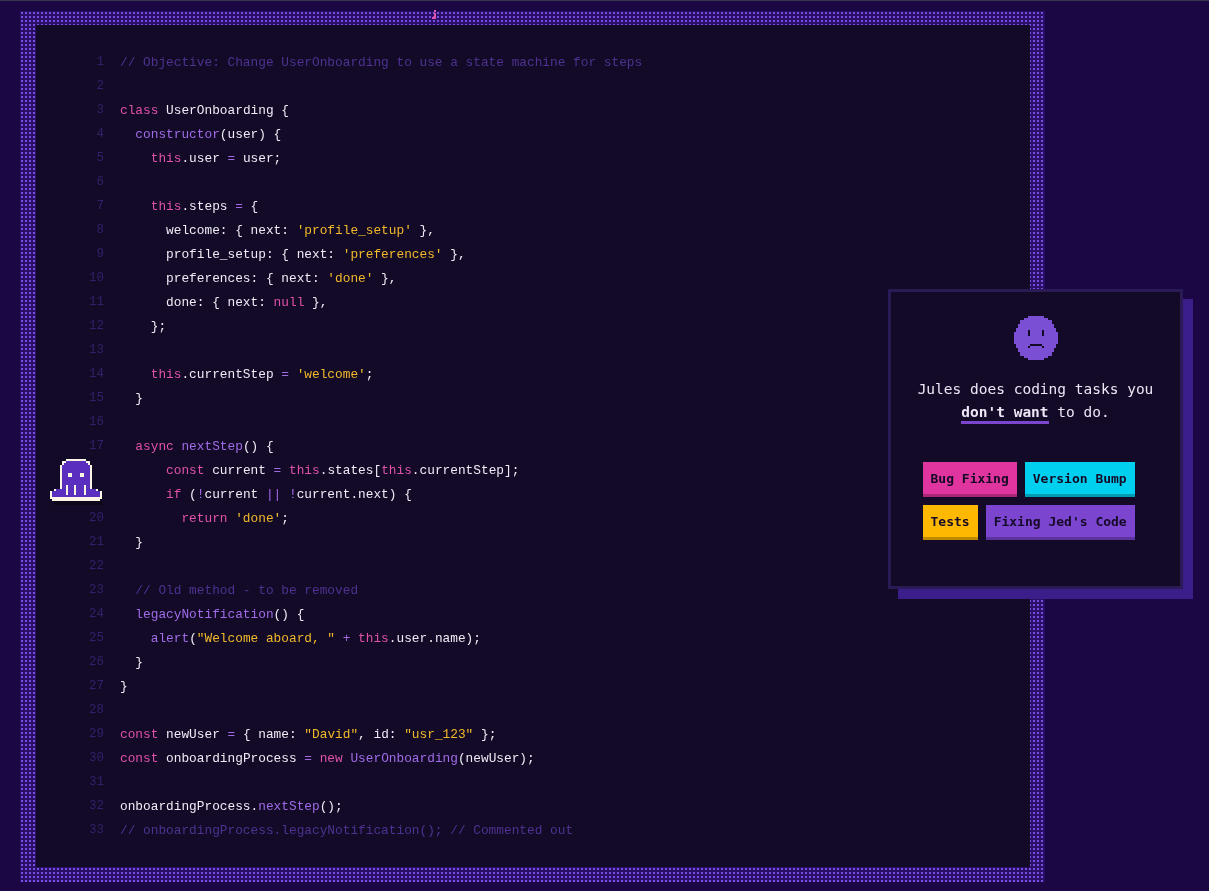 The width and height of the screenshot is (1209, 891). What do you see at coordinates (100, 182) in the screenshot?
I see `line-number: 6` at bounding box center [100, 182].